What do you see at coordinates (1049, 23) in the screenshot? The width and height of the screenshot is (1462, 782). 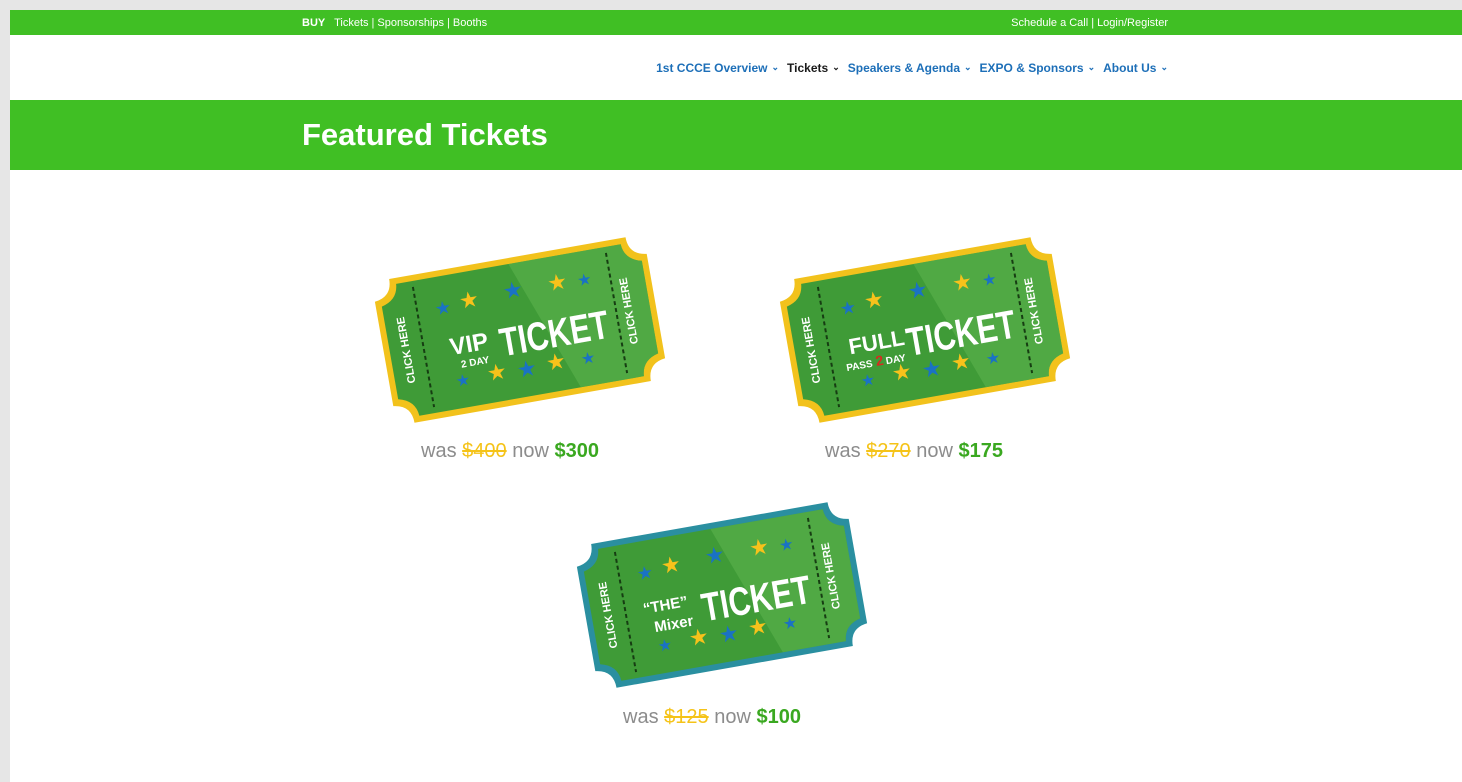 I see `schedule-call-link: Schedule a Call` at bounding box center [1049, 23].